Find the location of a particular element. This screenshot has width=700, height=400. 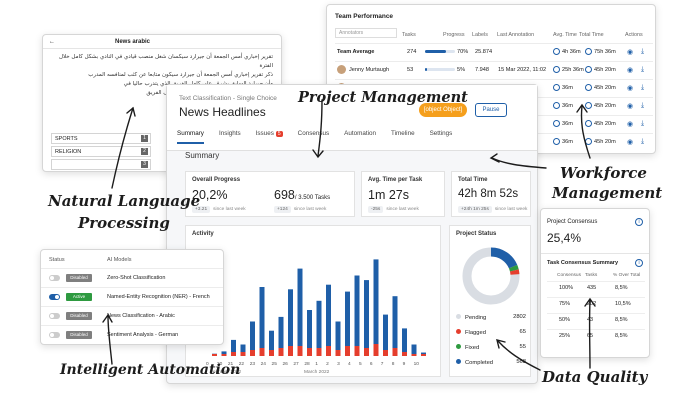

wf-label: Workforce is located at coordinates (603, 173).